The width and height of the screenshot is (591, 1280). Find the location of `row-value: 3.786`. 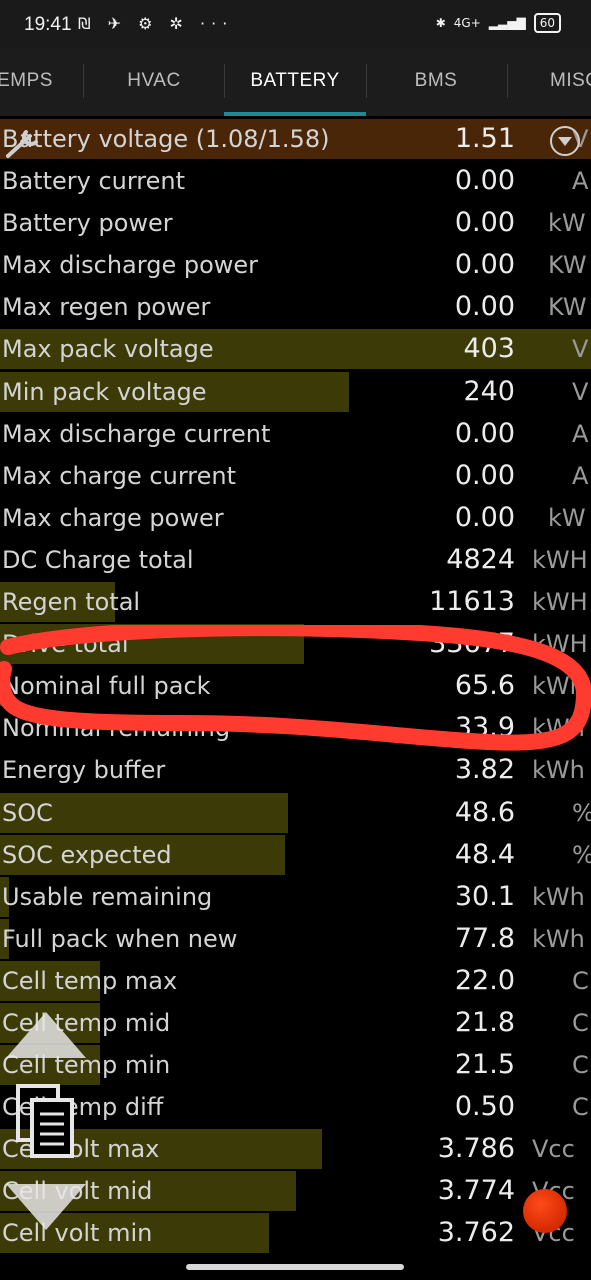

row-value: 3.786 is located at coordinates (476, 1149).